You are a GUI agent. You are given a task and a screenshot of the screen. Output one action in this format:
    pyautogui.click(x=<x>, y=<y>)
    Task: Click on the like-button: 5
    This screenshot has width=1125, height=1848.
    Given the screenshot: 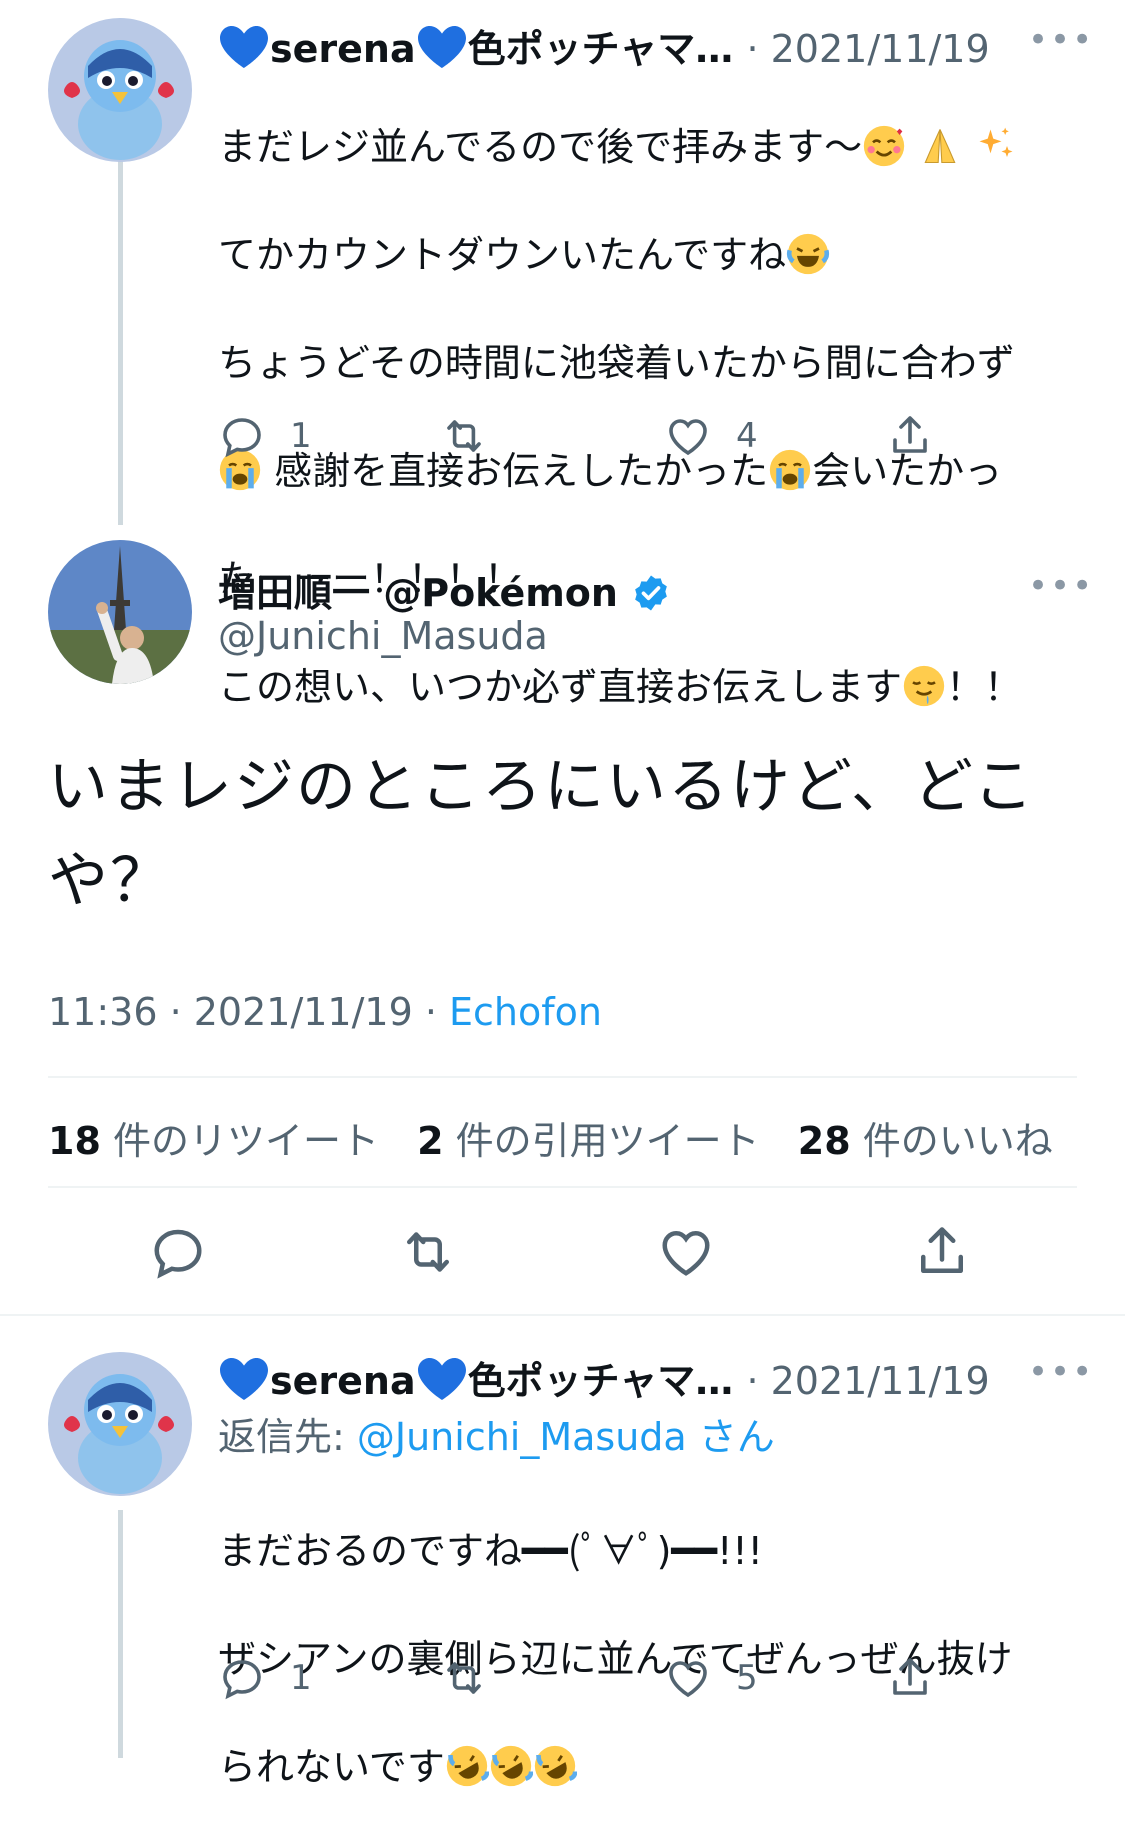 What is the action you would take?
    pyautogui.click(x=711, y=1678)
    